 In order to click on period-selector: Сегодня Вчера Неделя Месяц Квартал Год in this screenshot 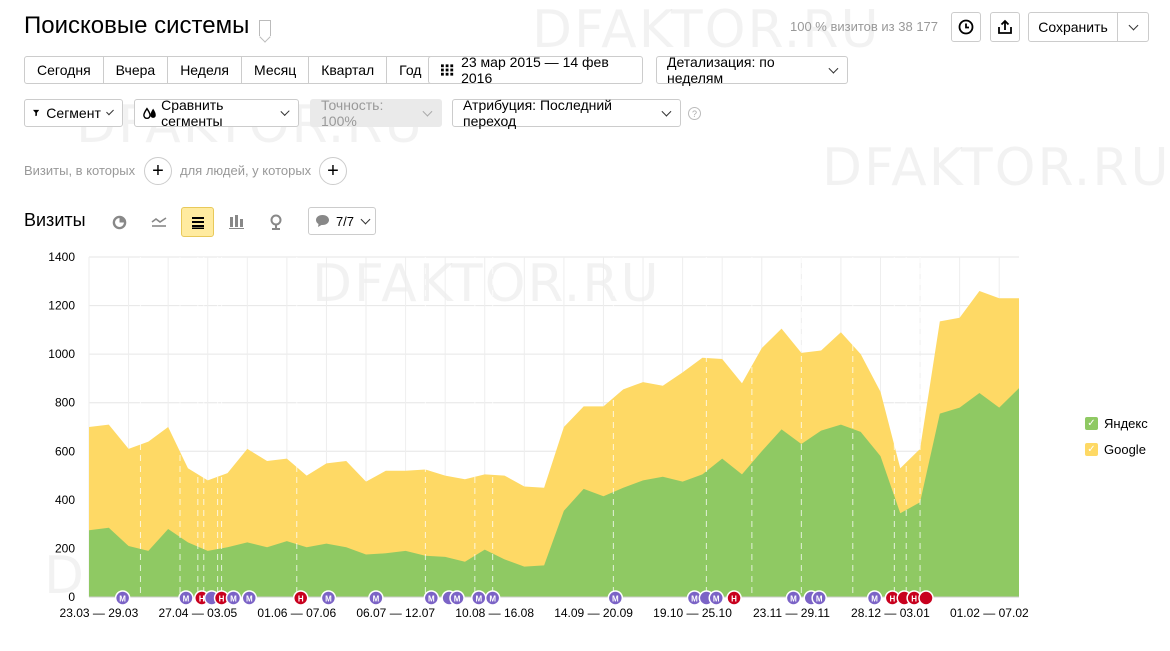, I will do `click(229, 70)`.